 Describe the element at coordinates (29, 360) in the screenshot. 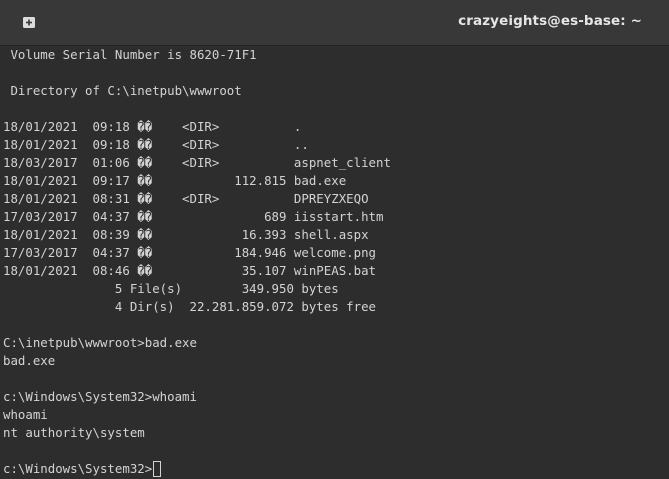

I see `terminal-line: bad.exe` at that location.